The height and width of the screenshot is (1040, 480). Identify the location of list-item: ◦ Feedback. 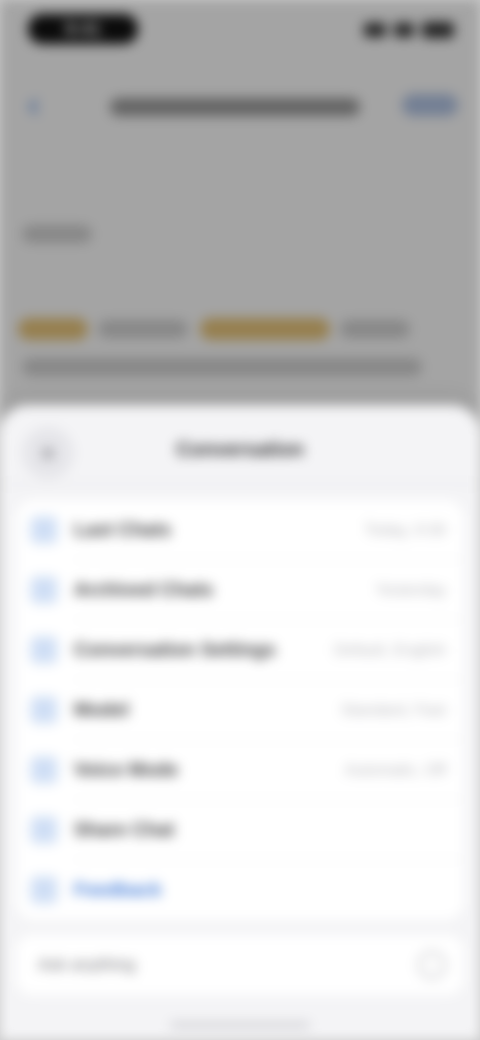
(240, 890).